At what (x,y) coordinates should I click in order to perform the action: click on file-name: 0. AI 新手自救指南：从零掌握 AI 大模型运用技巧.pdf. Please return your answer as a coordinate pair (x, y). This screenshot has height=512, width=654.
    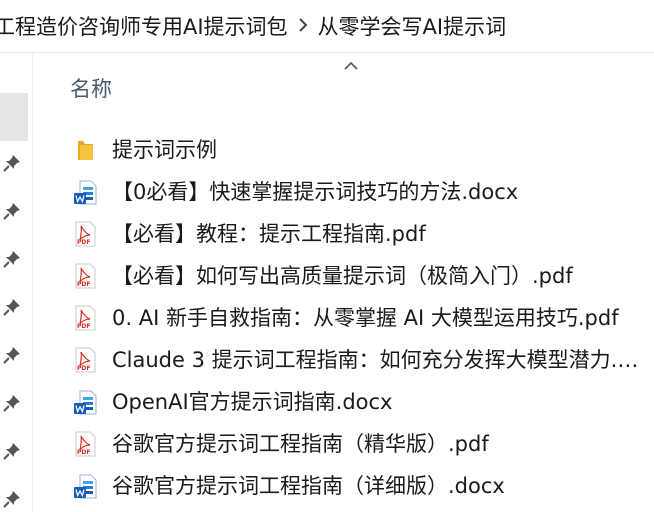
    Looking at the image, I should click on (365, 318).